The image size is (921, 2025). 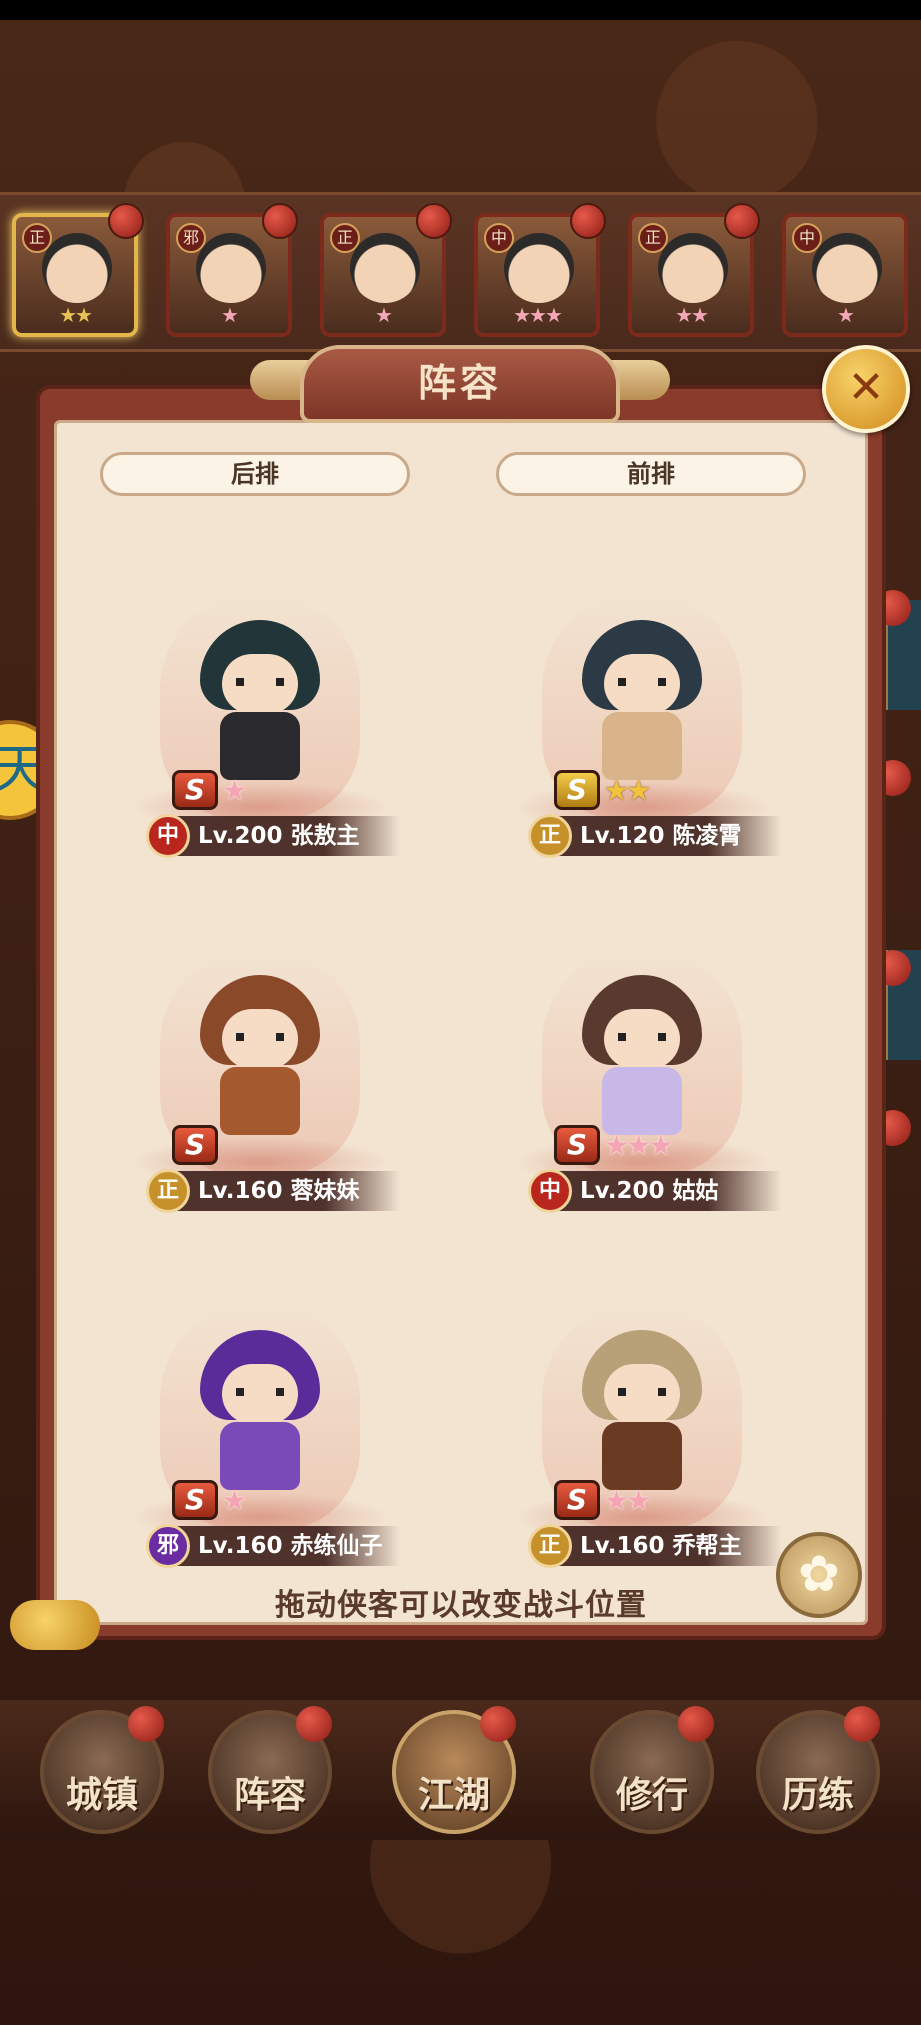 I want to click on hero-slot: S ★★ Lv.120 陈凌霄 正, so click(x=642, y=720).